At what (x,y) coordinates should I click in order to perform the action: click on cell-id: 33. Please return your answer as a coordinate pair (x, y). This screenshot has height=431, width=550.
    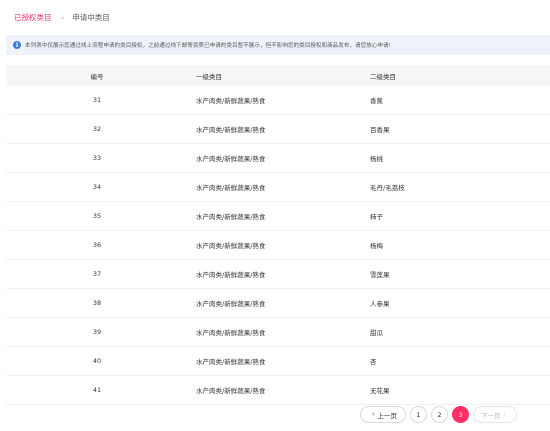
    Looking at the image, I should click on (97, 158).